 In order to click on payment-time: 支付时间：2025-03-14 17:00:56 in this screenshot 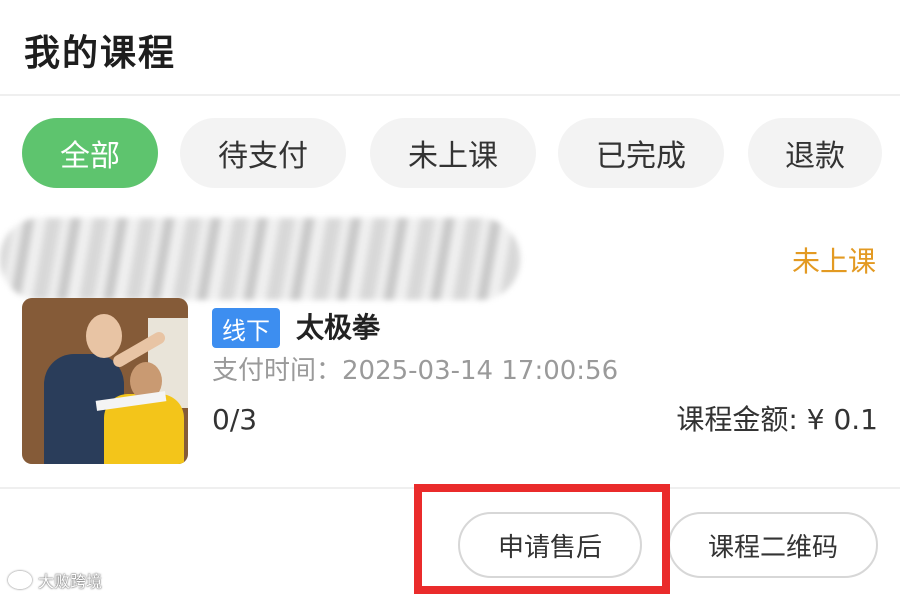, I will do `click(415, 371)`.